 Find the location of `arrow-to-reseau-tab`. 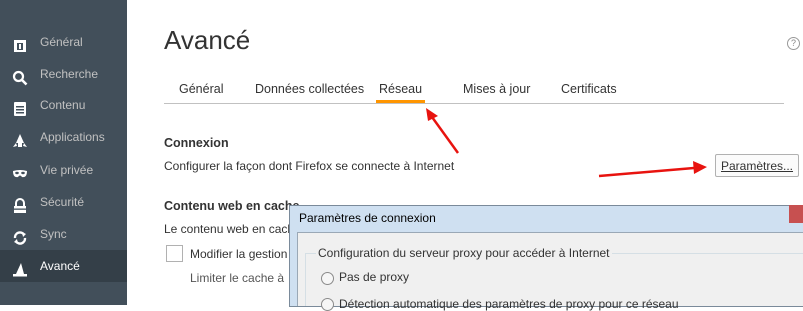

arrow-to-reseau-tab is located at coordinates (443, 131).